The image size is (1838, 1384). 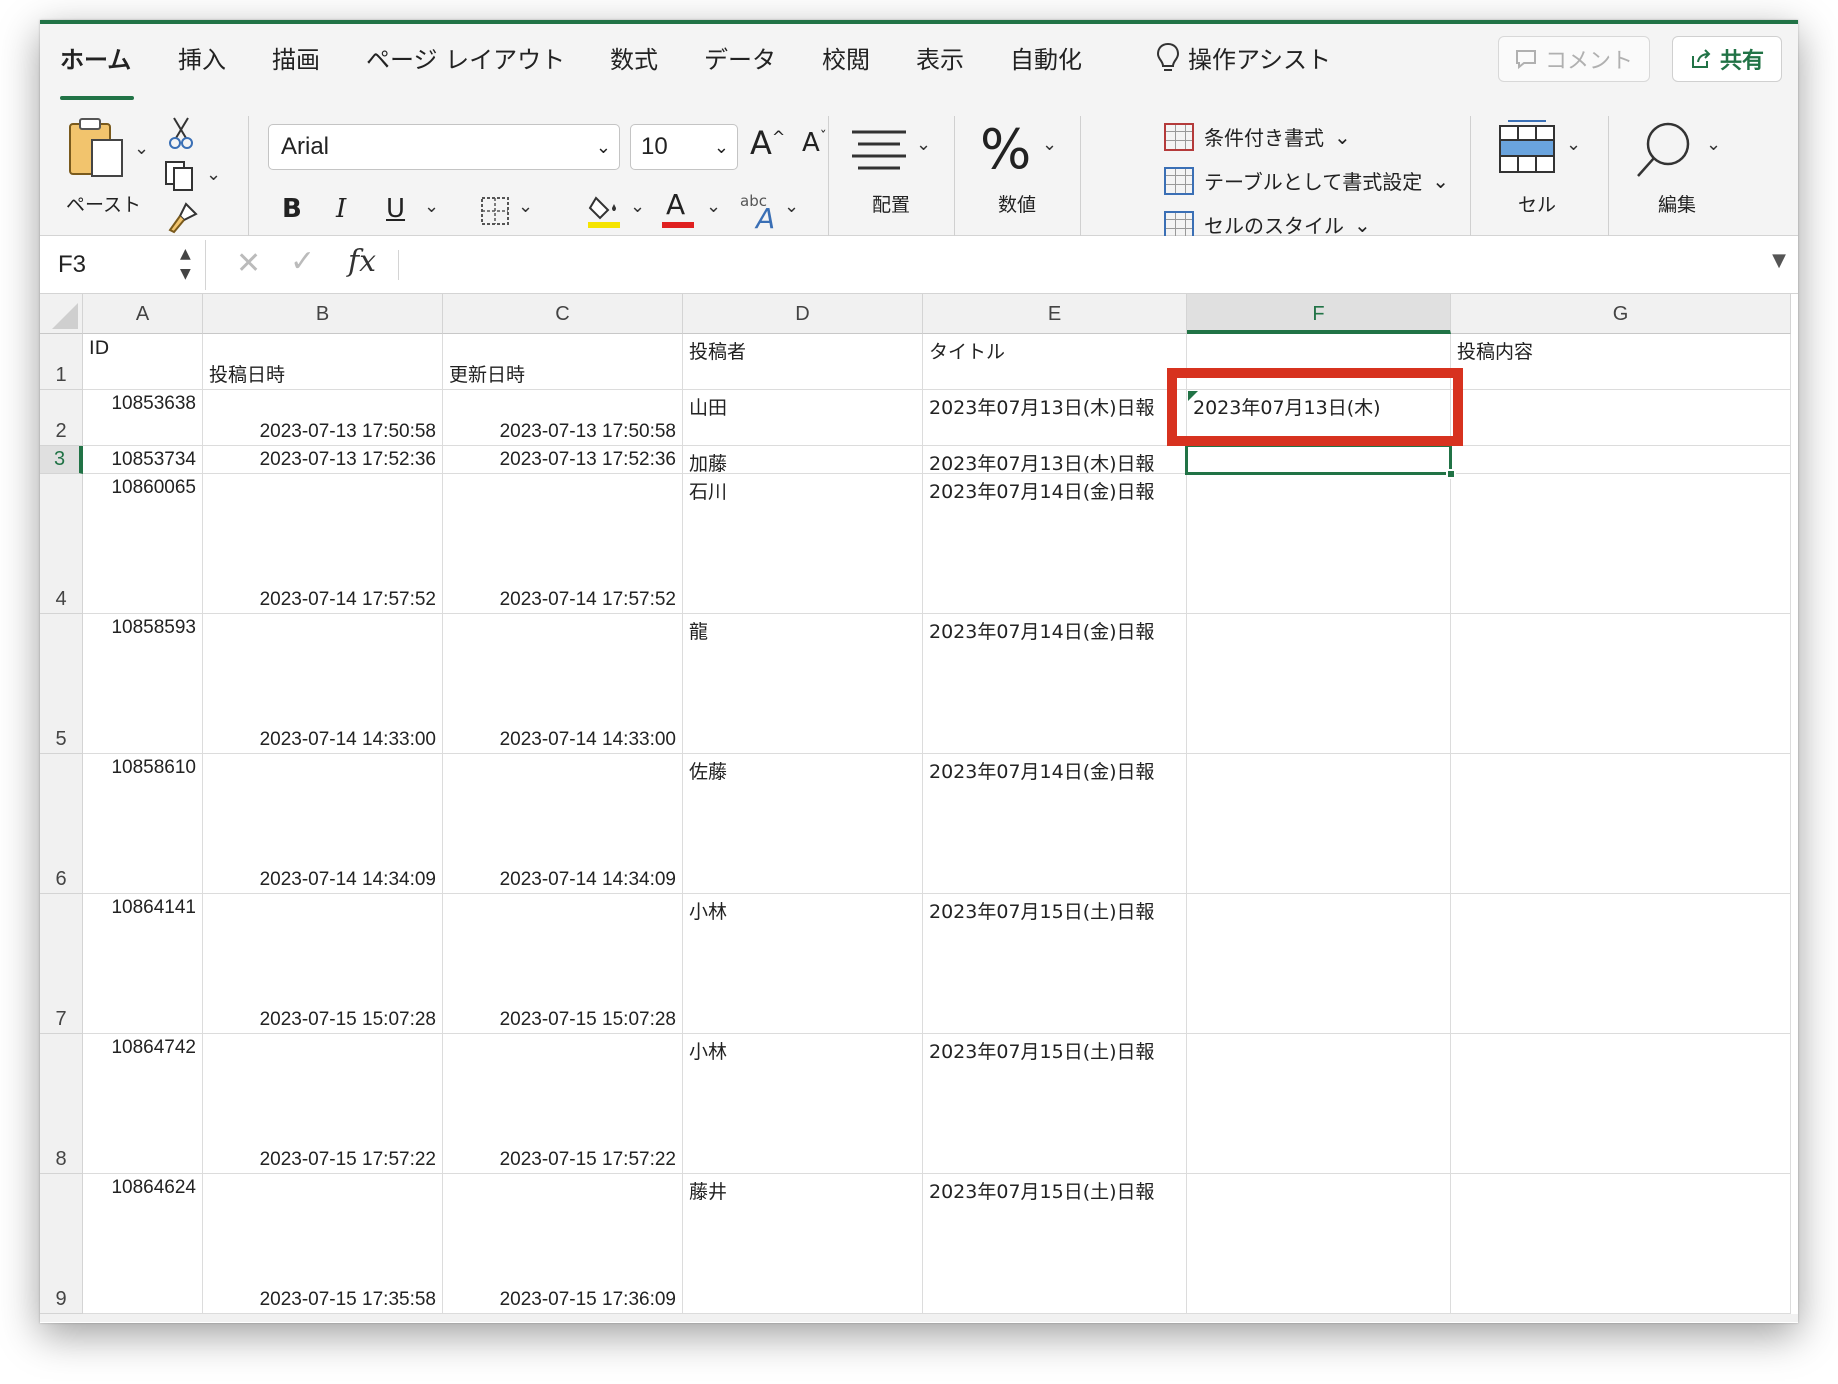 What do you see at coordinates (563, 460) in the screenshot?
I see `cell-c3: 2023-07-13 17:52:36` at bounding box center [563, 460].